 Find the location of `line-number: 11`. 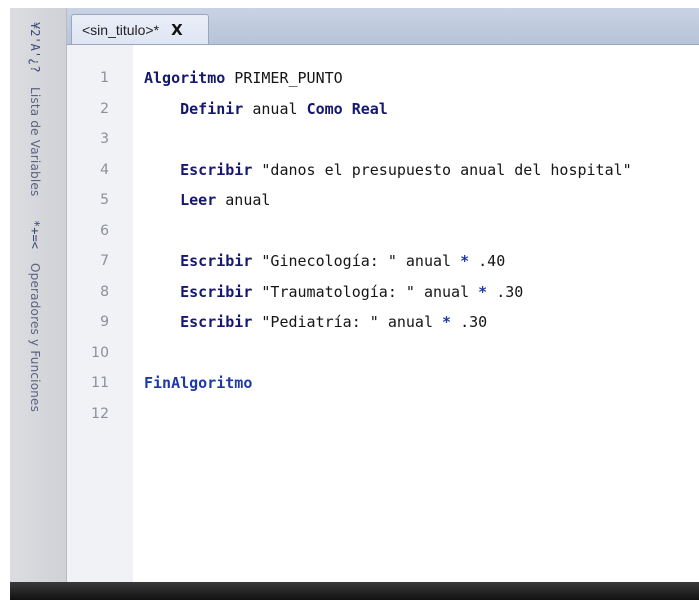

line-number: 11 is located at coordinates (100, 383).